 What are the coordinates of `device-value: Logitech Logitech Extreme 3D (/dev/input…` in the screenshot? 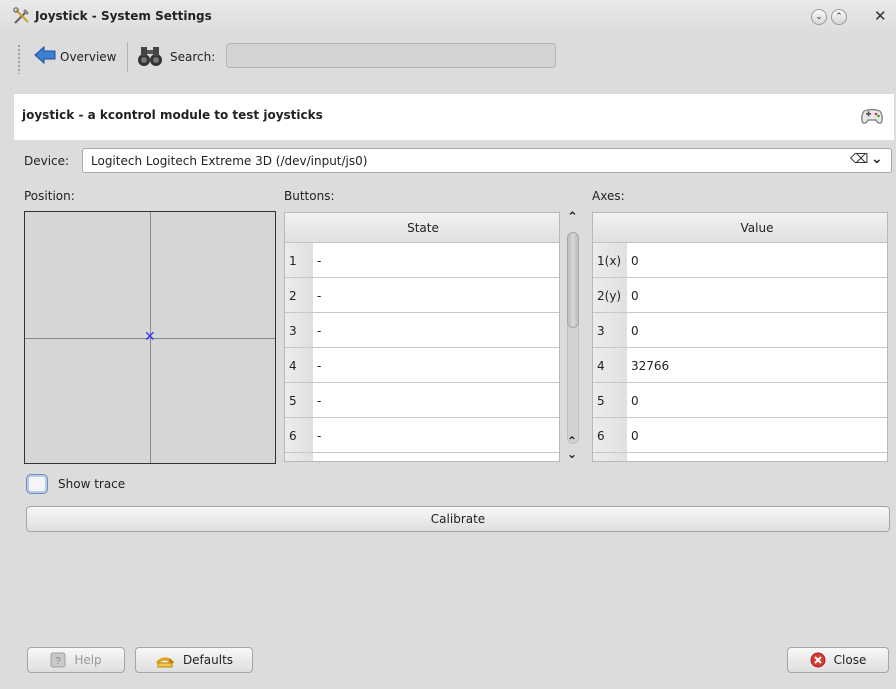 It's located at (229, 161).